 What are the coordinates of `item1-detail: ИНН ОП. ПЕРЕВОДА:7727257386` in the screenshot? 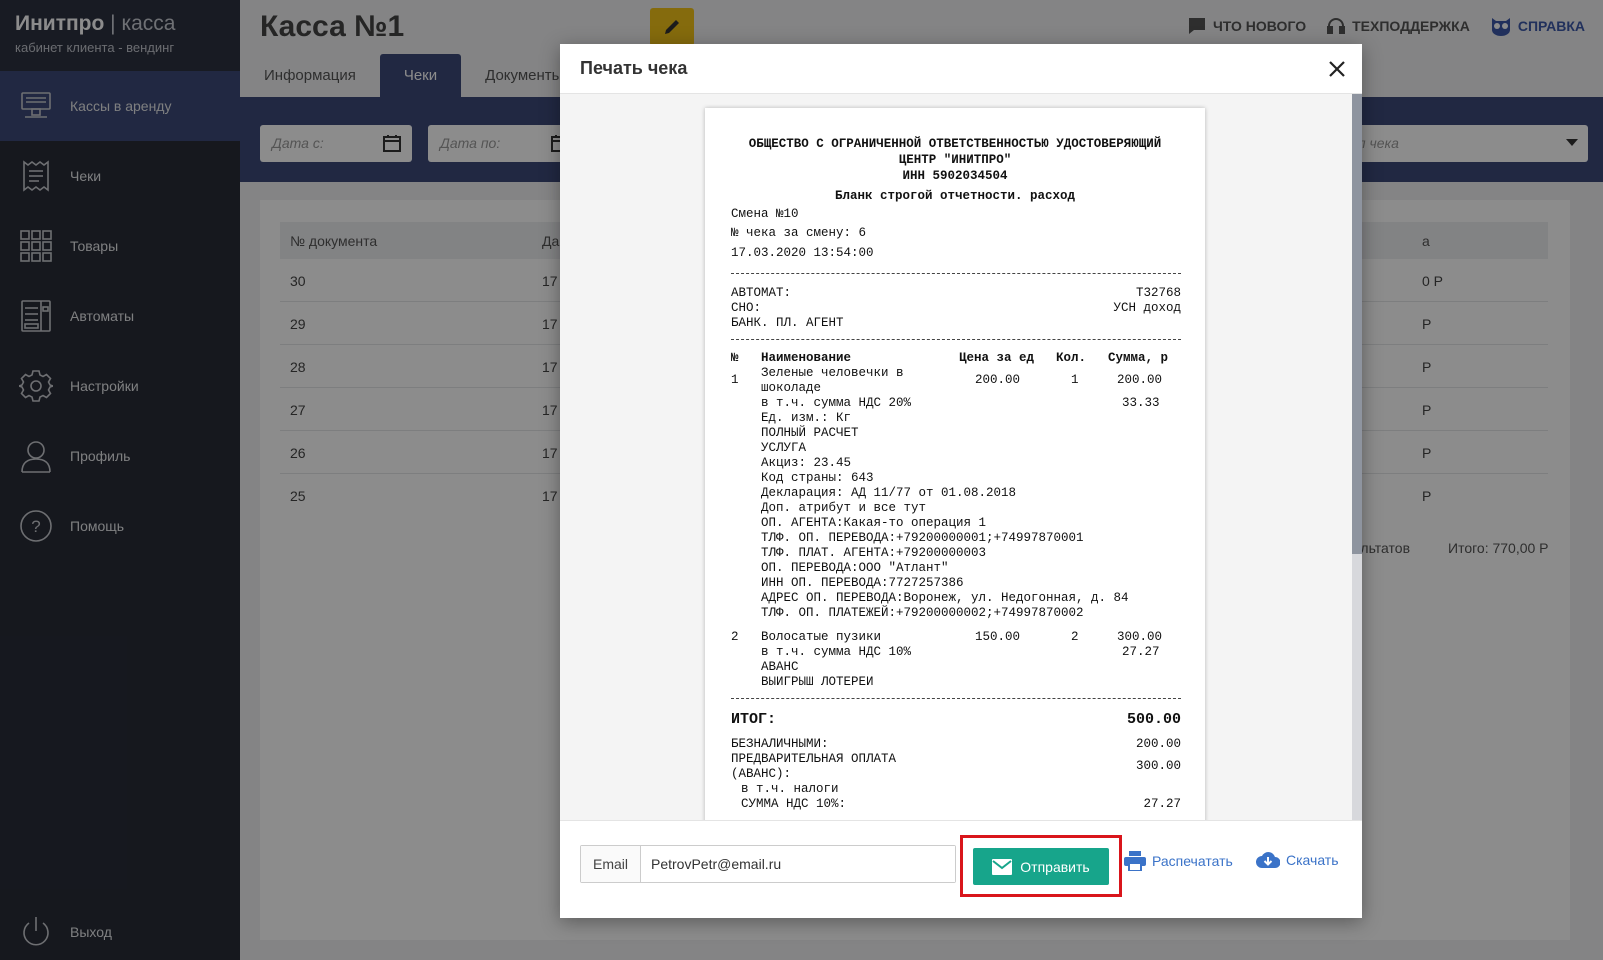 It's located at (862, 583).